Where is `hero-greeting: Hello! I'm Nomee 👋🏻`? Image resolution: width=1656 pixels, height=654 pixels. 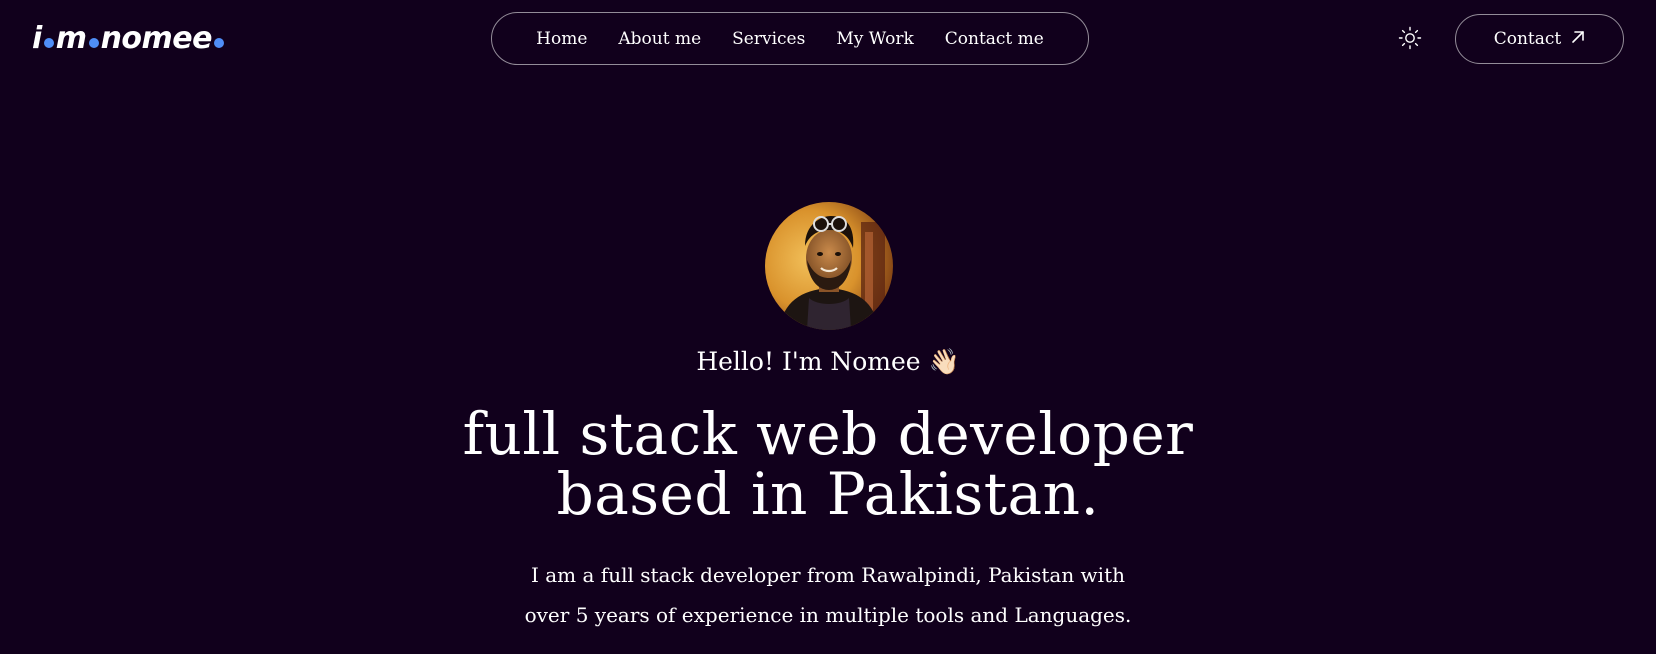
hero-greeting: Hello! I'm Nomee 👋🏻 is located at coordinates (828, 361).